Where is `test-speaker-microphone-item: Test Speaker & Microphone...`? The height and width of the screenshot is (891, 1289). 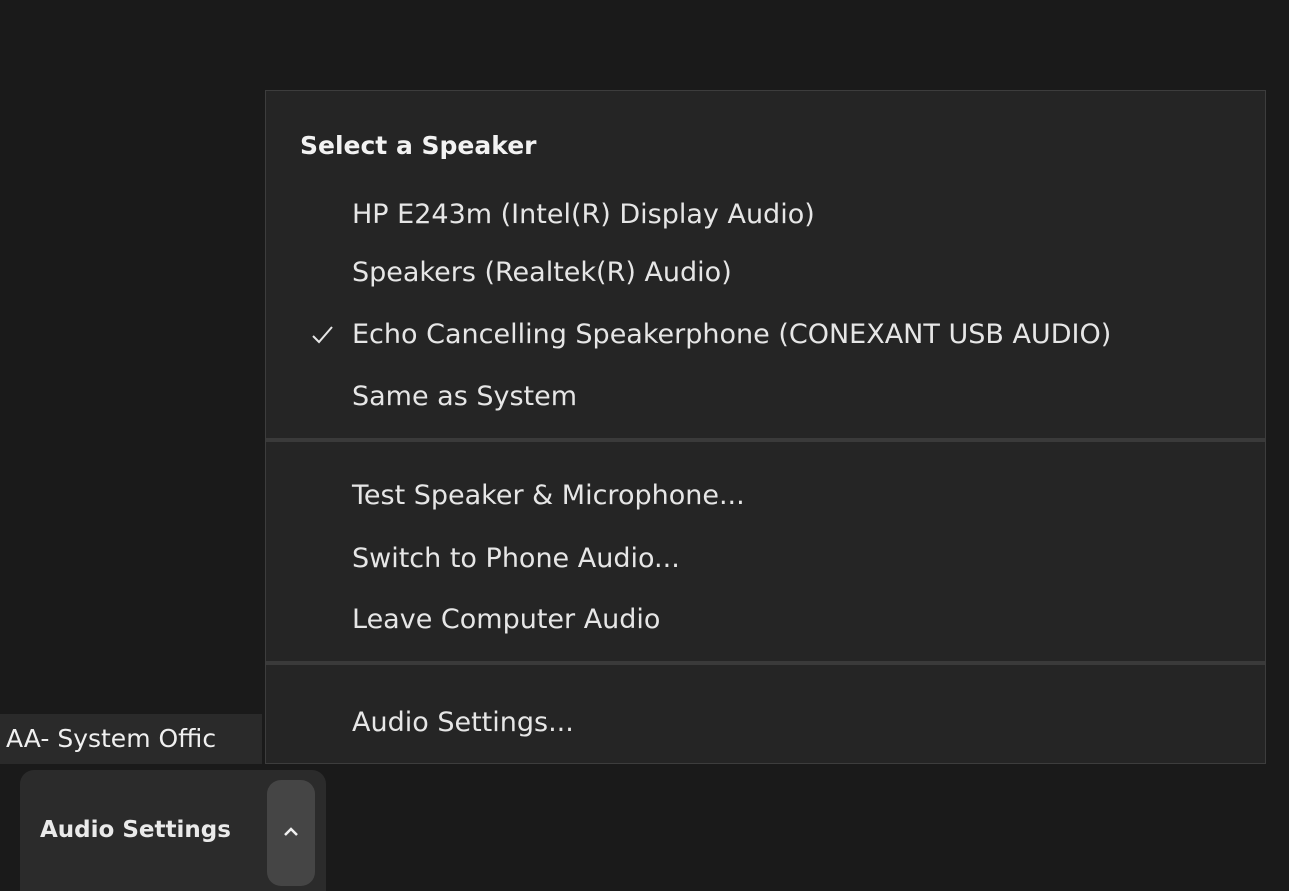 test-speaker-microphone-item: Test Speaker & Microphone... is located at coordinates (548, 496).